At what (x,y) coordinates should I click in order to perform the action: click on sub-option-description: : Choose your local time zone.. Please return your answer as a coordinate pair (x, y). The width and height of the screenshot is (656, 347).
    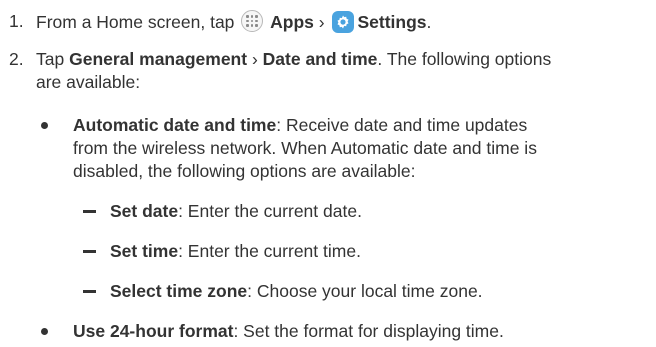
    Looking at the image, I should click on (365, 291).